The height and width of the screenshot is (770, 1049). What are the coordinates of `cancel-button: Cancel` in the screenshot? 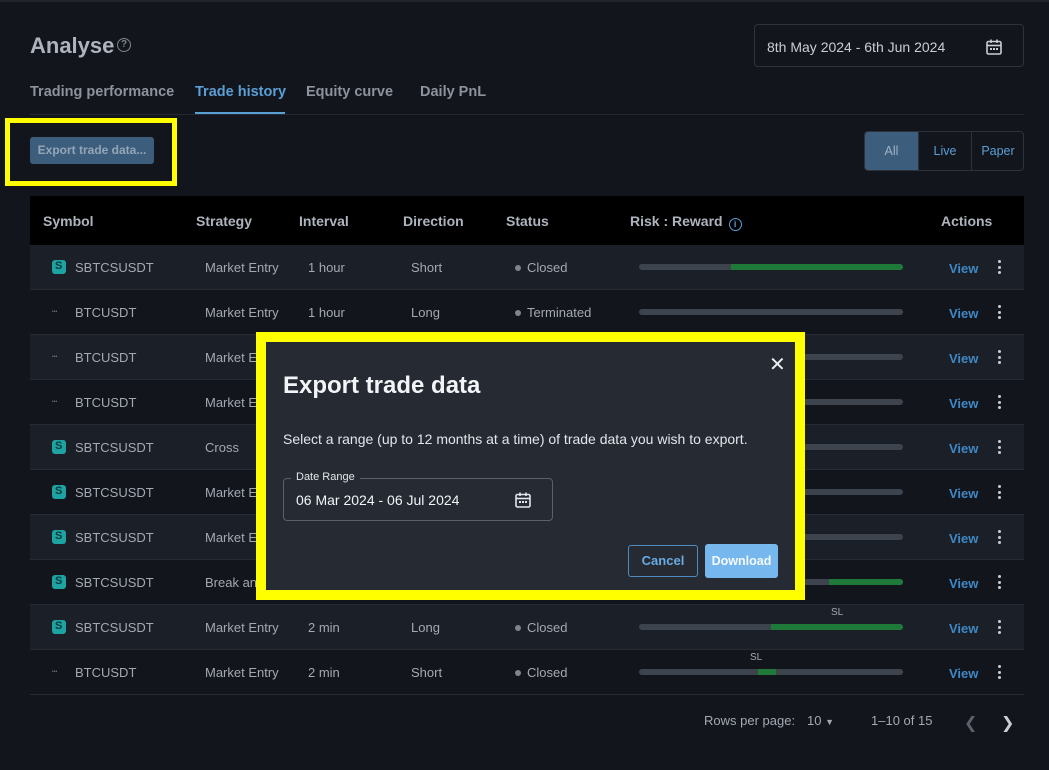 It's located at (663, 561).